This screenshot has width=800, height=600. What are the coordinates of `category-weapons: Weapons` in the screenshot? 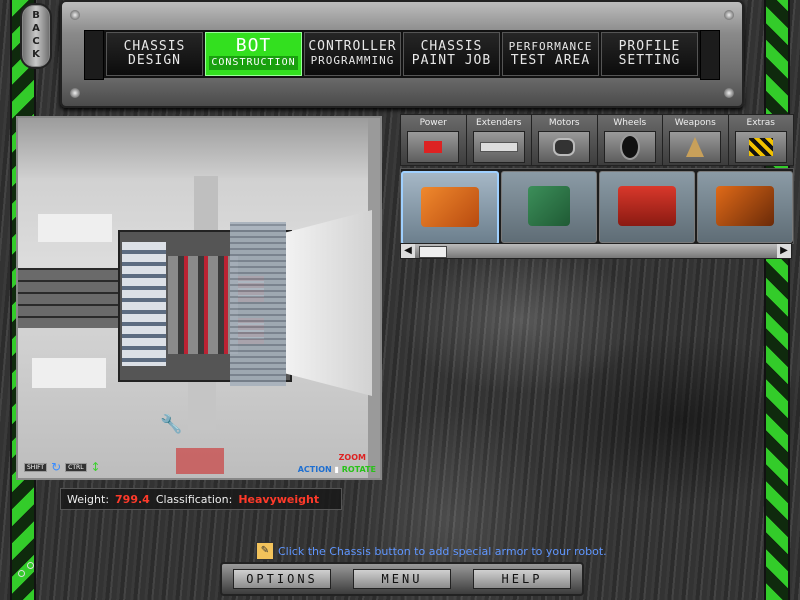 It's located at (696, 140).